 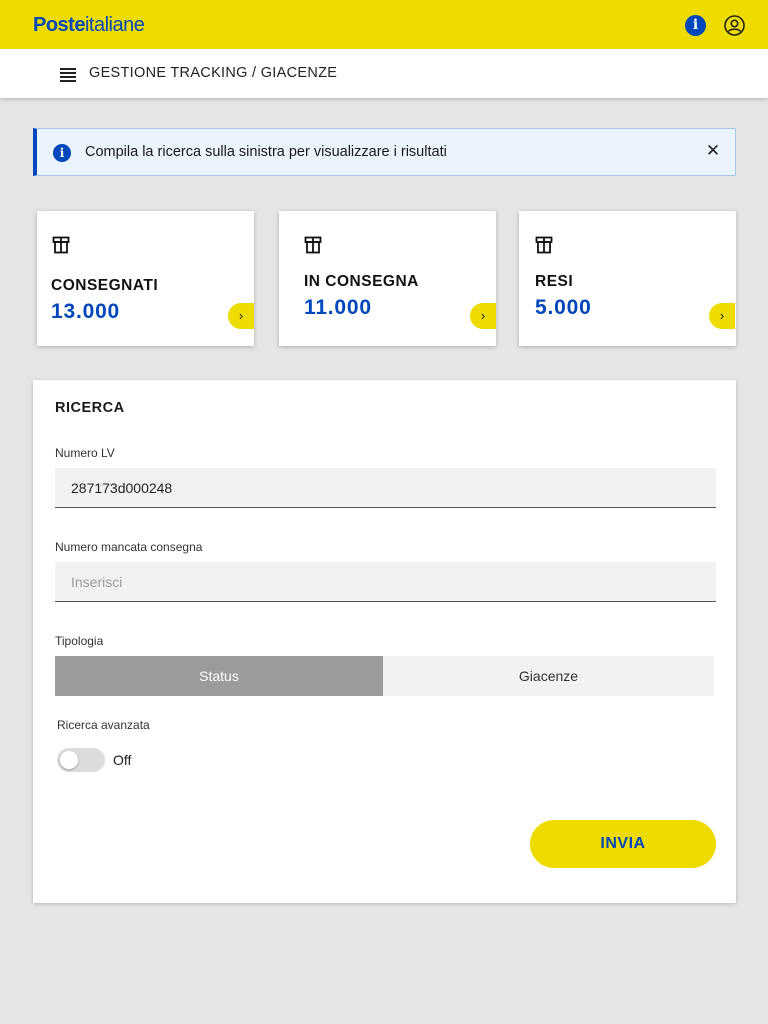 I want to click on card-label: CONSEGNATI, so click(x=105, y=285).